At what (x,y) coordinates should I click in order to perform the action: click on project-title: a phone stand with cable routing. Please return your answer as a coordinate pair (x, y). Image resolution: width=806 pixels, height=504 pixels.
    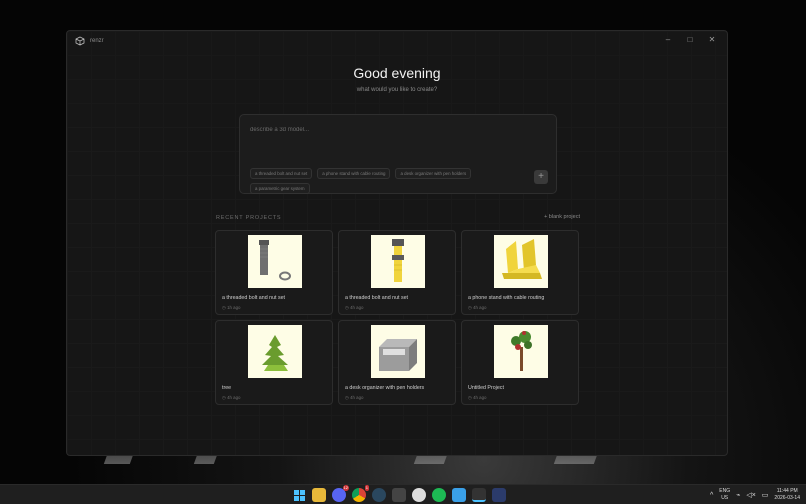
    Looking at the image, I should click on (506, 298).